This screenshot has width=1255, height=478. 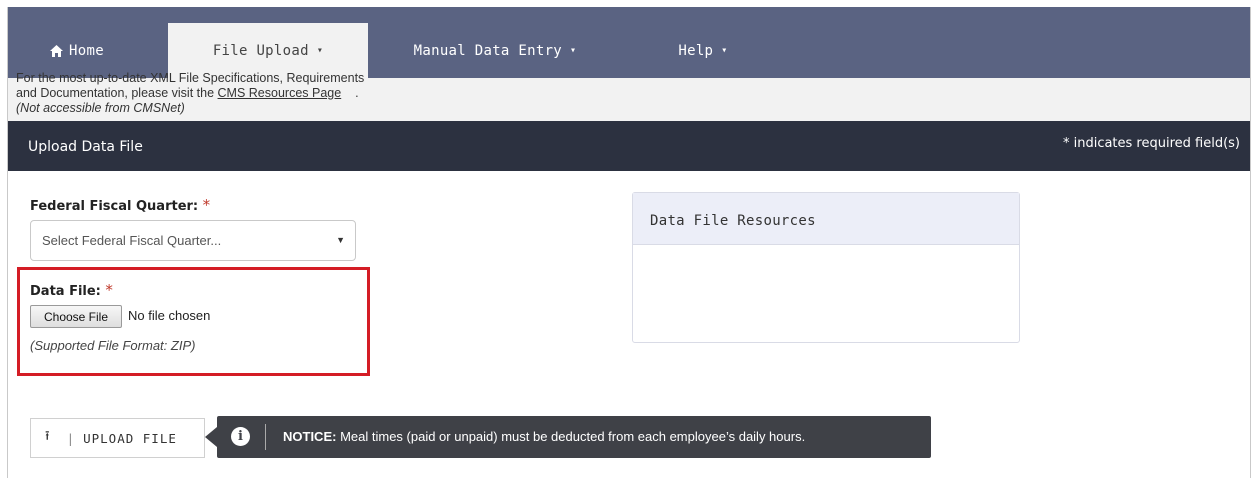 I want to click on nav-manual-data-entry: Manual Data Entry ▾, so click(x=495, y=50).